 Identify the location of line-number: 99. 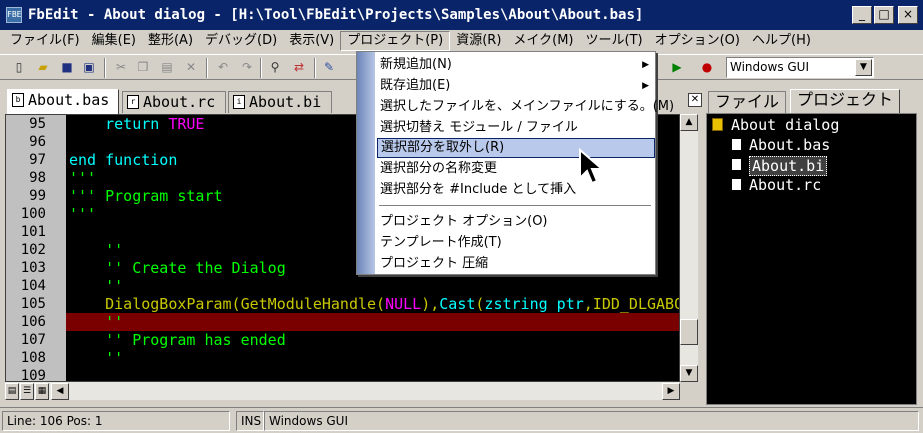
(37, 196).